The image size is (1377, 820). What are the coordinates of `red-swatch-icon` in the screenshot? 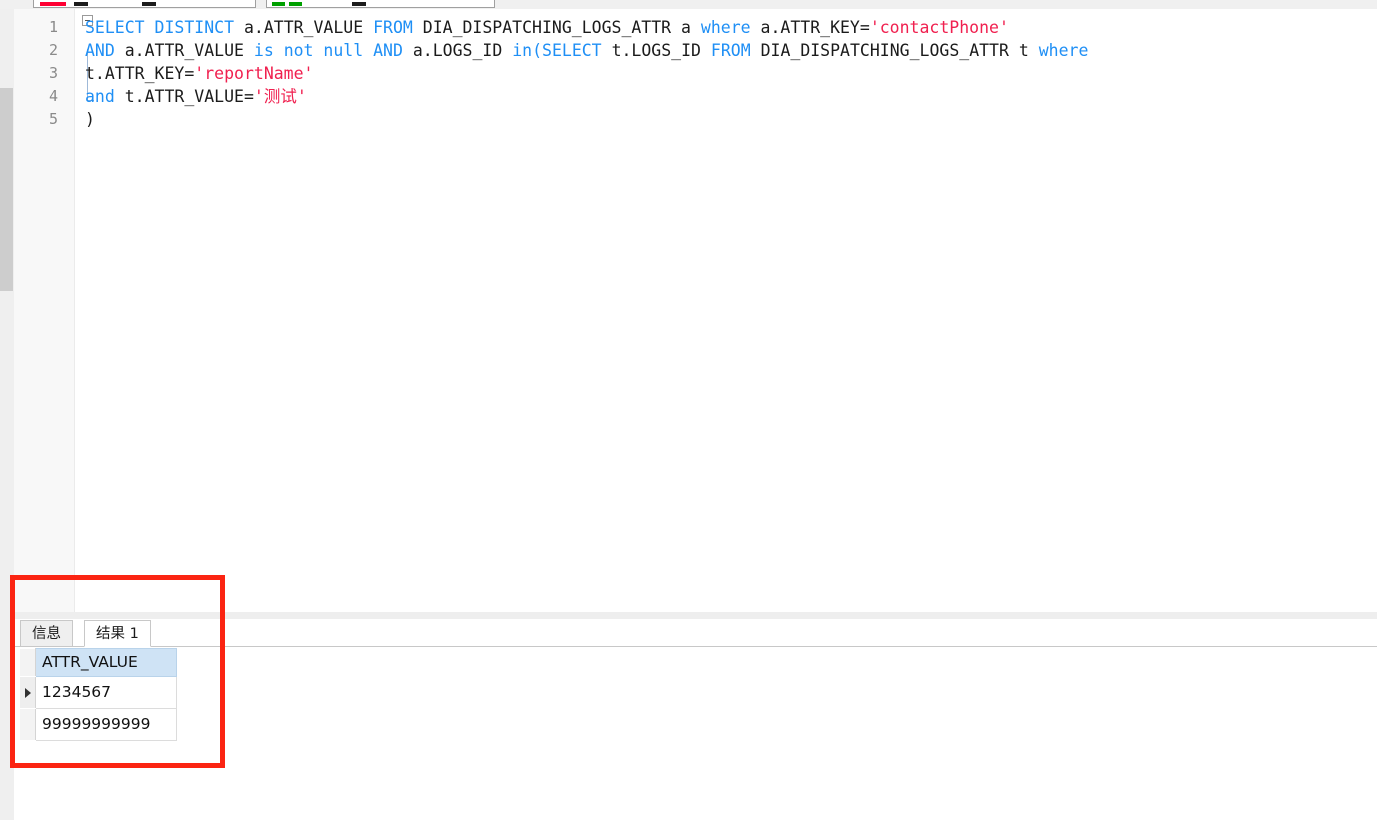 It's located at (53, 4).